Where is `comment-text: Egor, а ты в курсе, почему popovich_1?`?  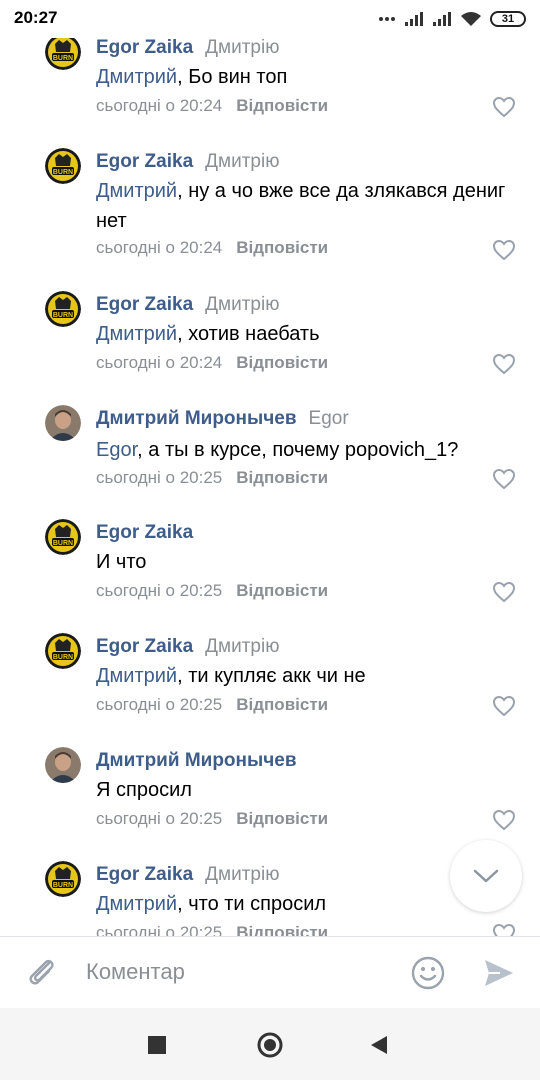
comment-text: Egor, а ты в курсе, почему popovich_1? is located at coordinates (277, 450).